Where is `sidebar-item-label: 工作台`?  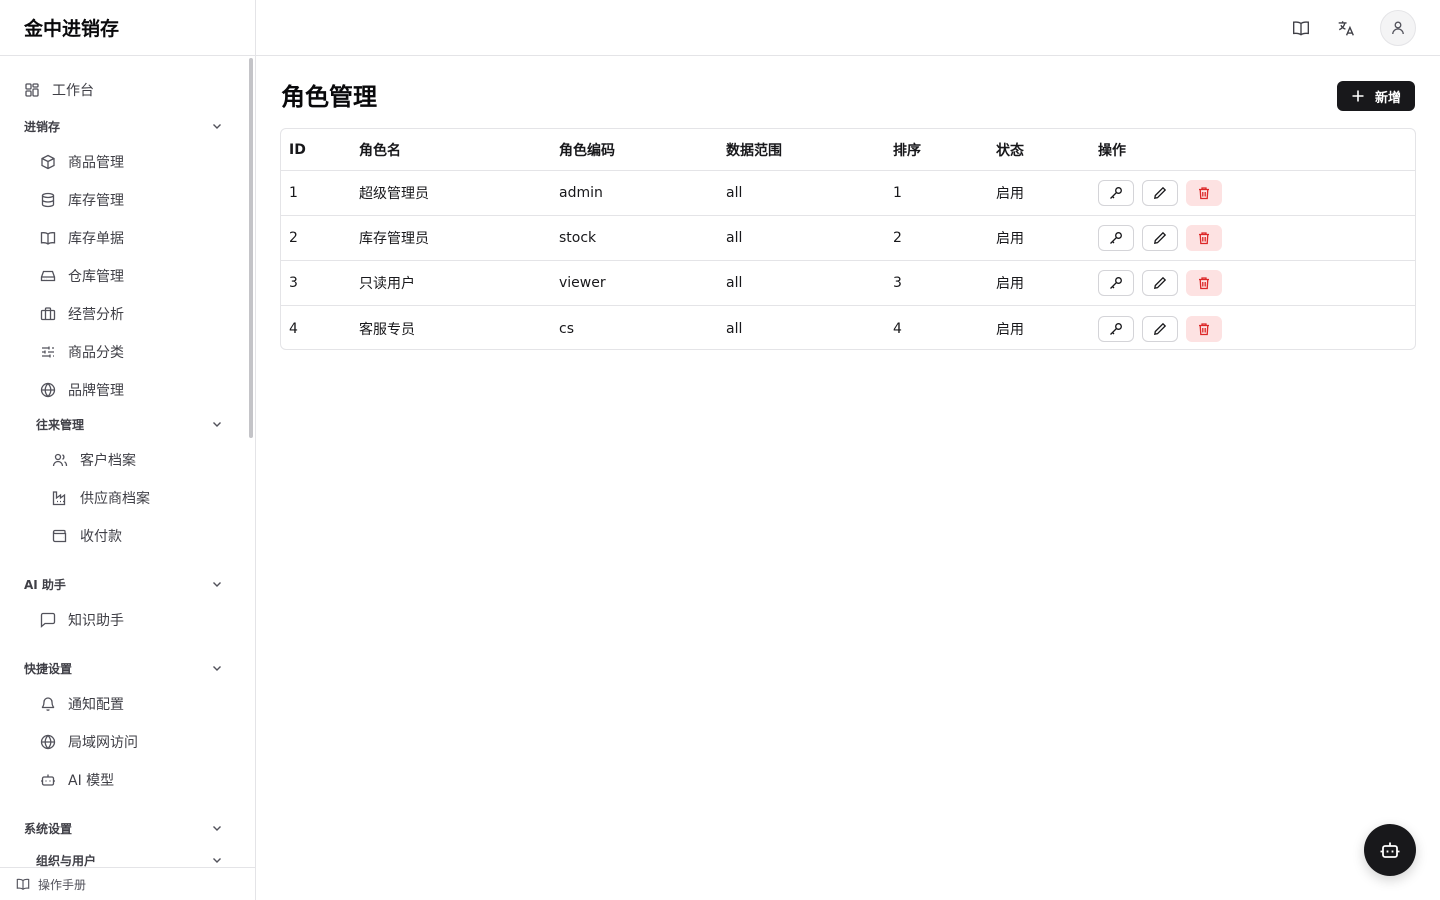 sidebar-item-label: 工作台 is located at coordinates (73, 91).